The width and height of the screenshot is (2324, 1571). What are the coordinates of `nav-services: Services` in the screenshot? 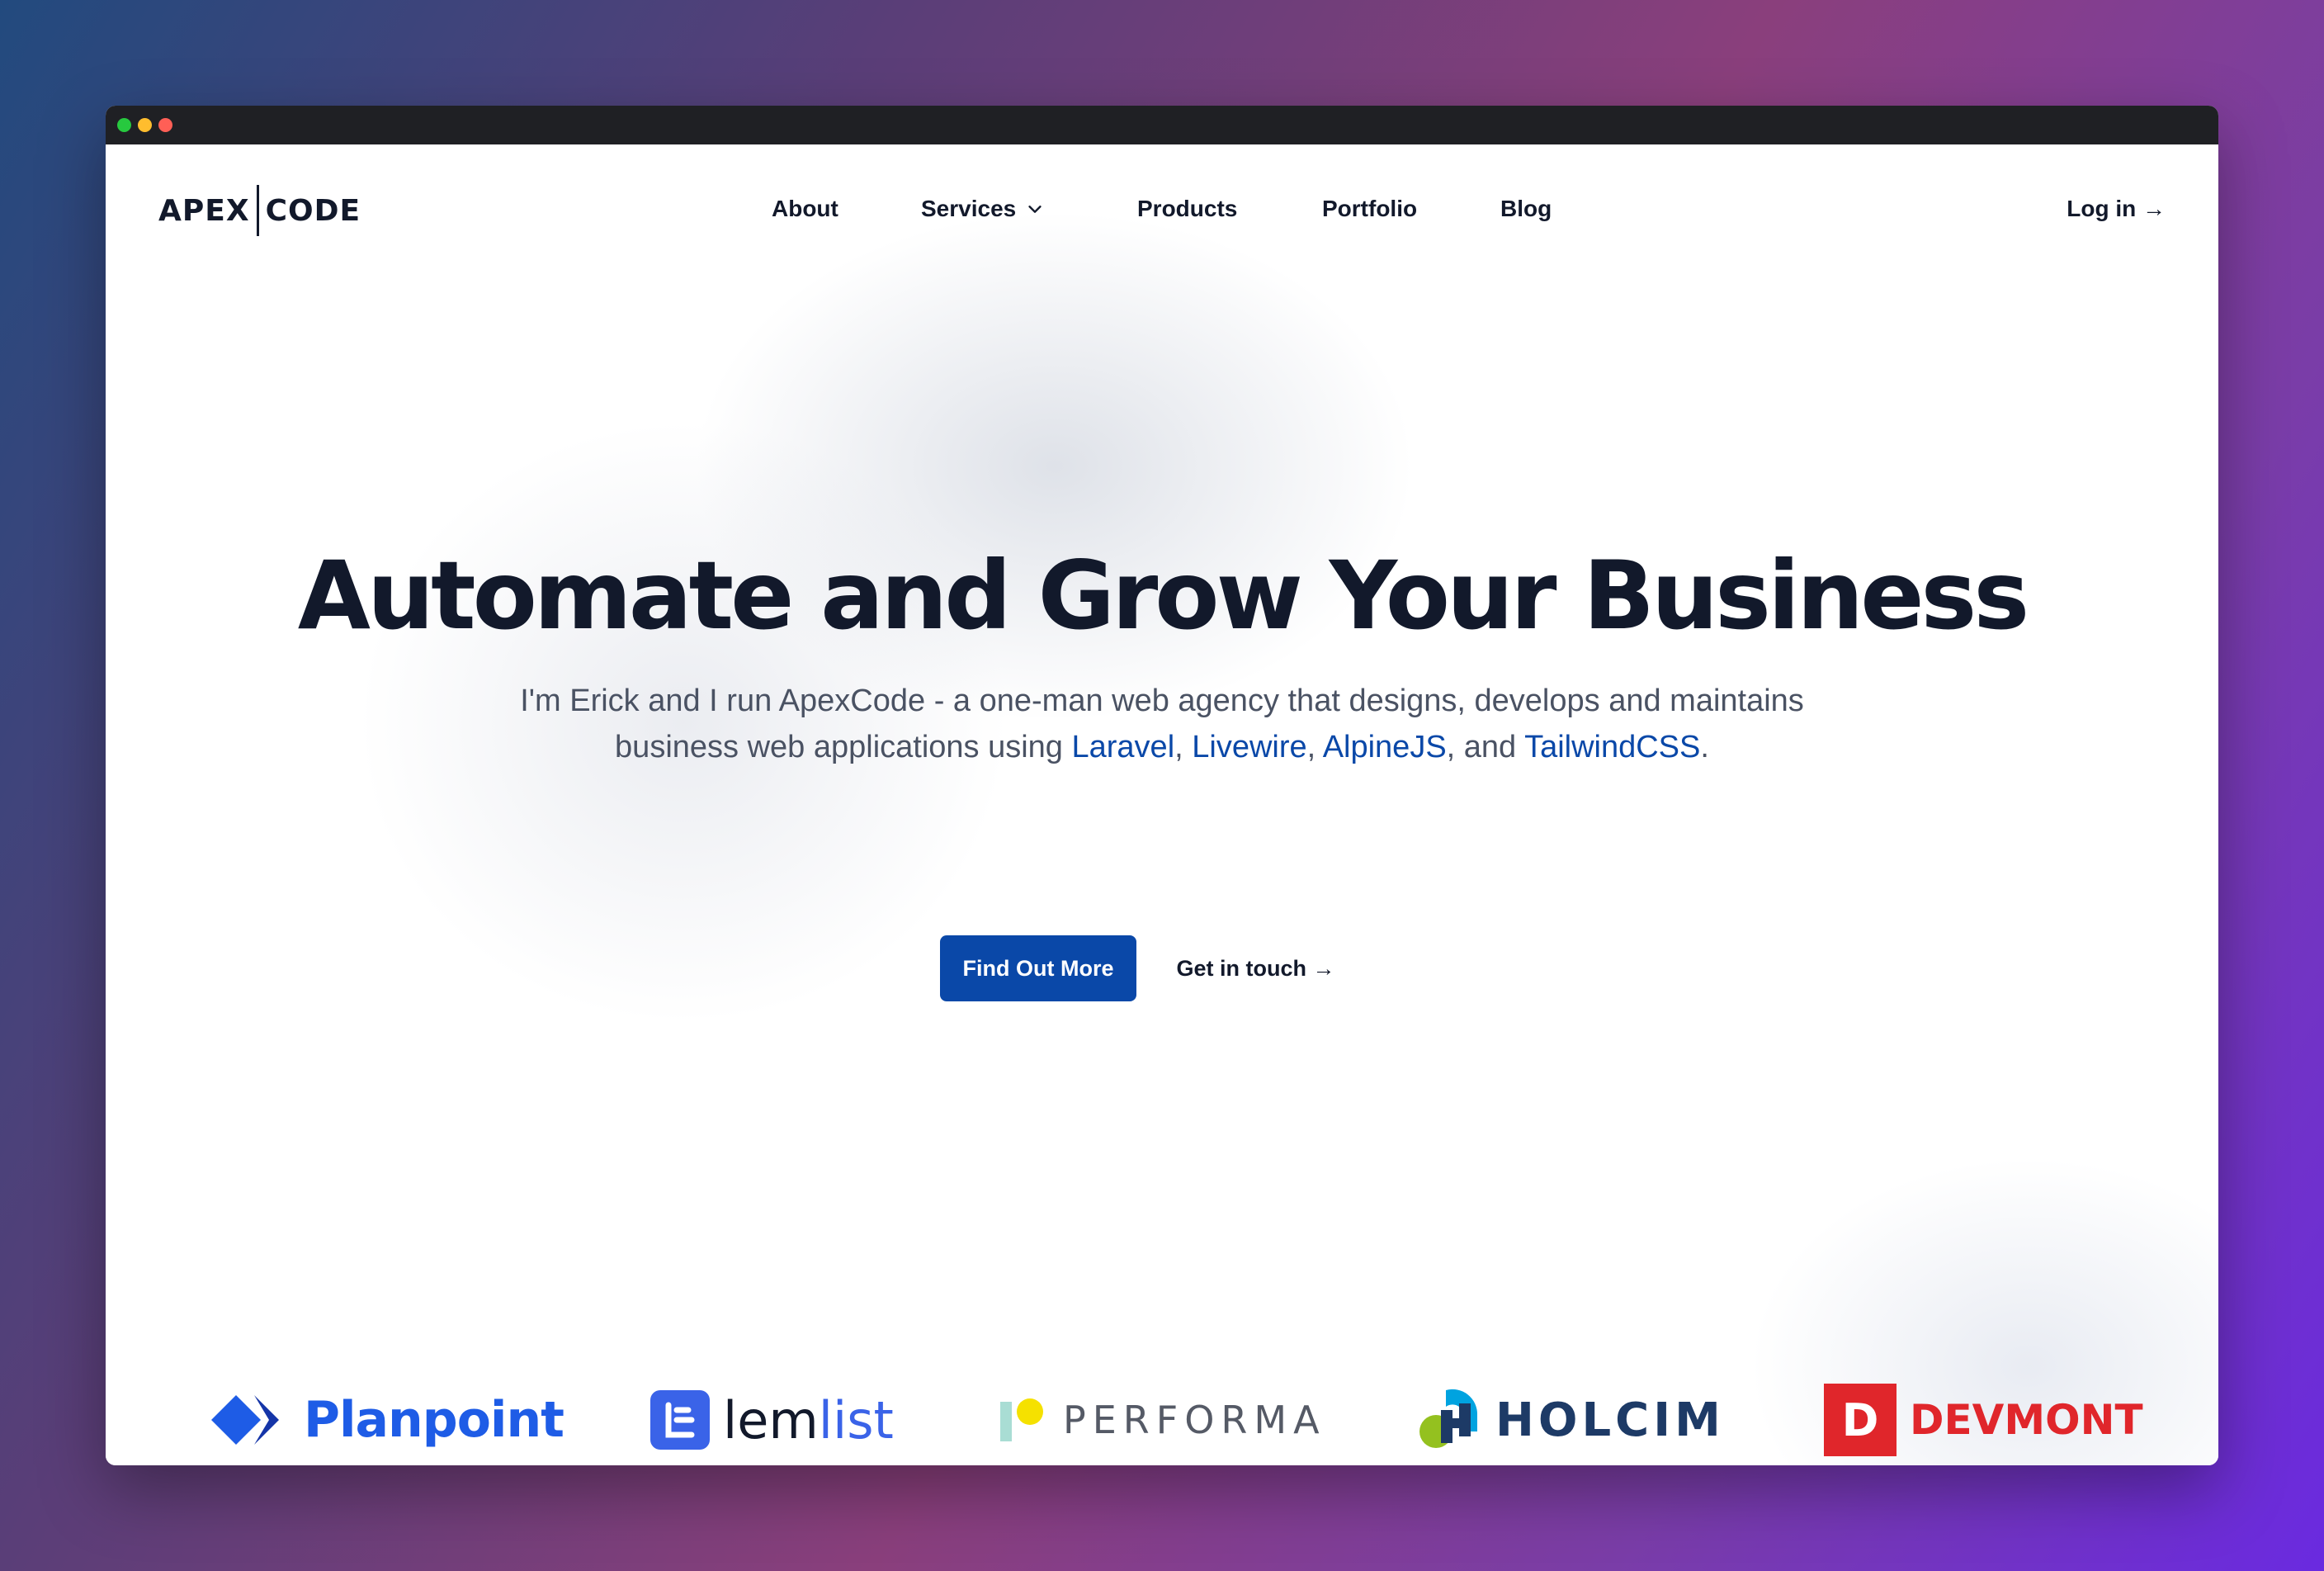 It's located at (983, 209).